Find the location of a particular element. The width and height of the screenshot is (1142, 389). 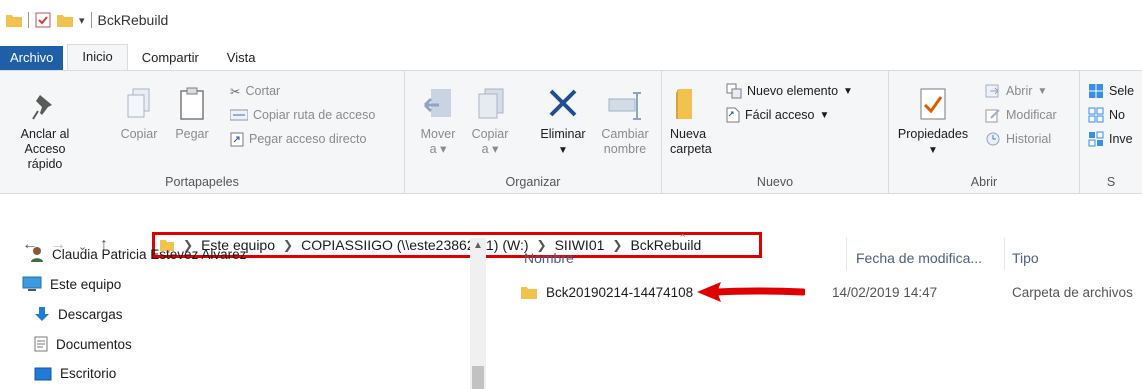

open-dropdown-icon: ▼ is located at coordinates (1042, 91).